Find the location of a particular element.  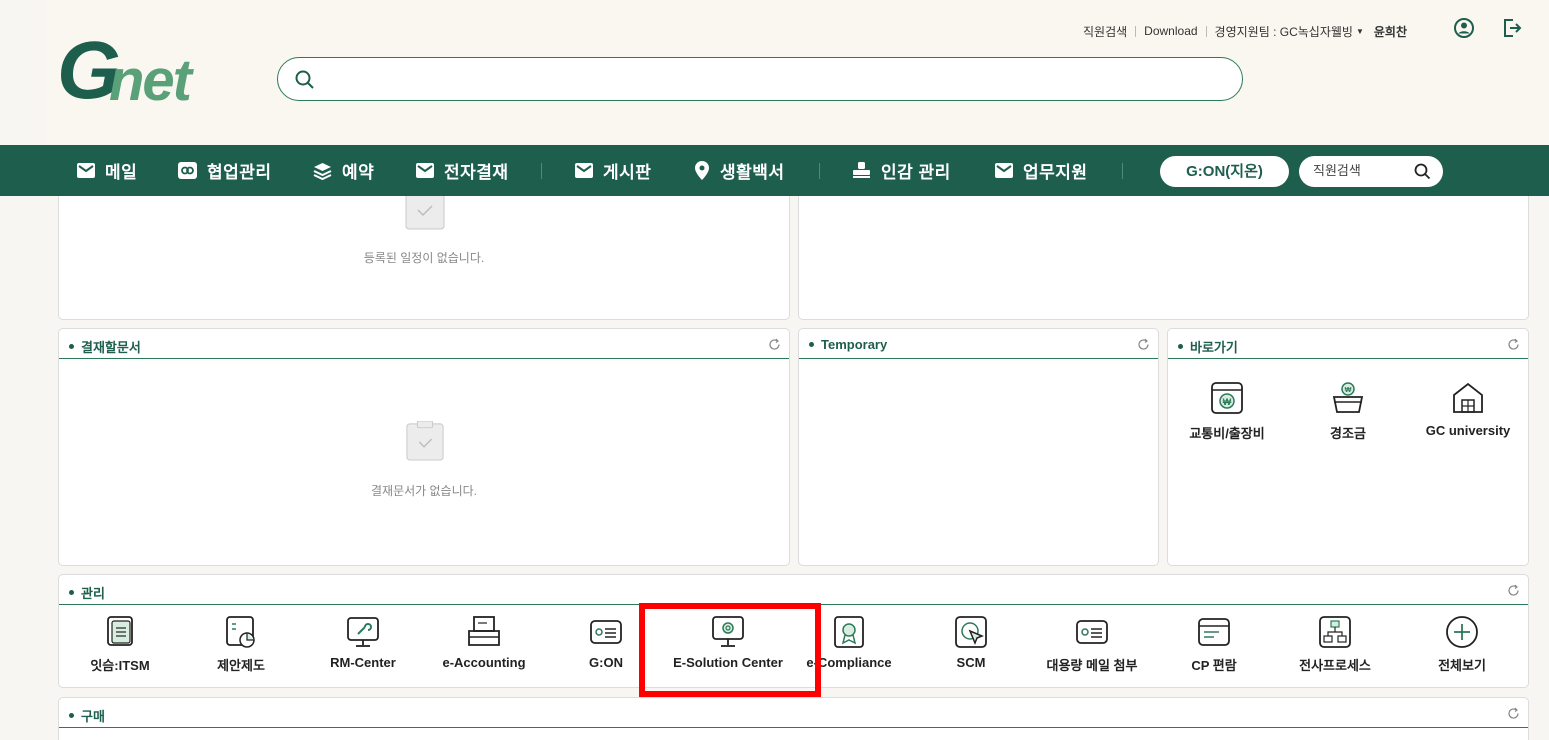

nav-item-collab: 협업관리 is located at coordinates (225, 170).